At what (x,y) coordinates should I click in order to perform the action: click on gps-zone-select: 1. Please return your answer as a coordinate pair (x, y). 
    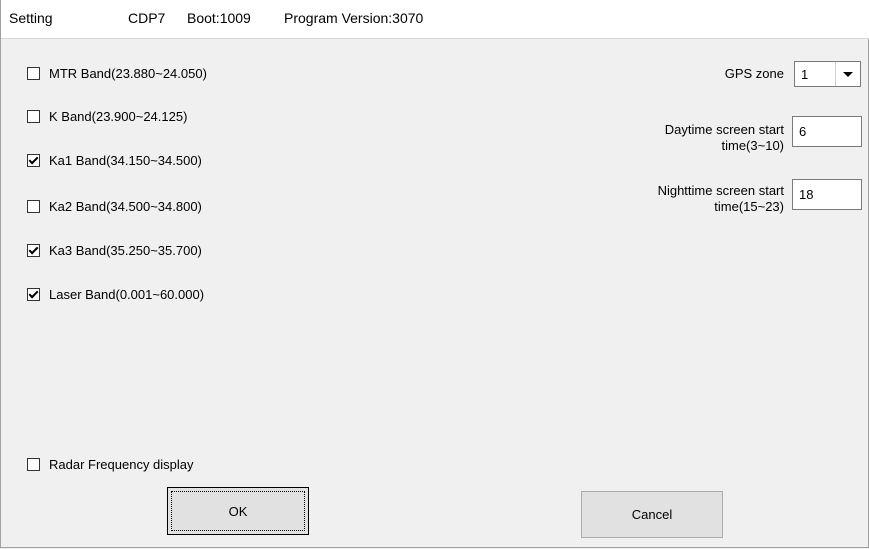
    Looking at the image, I should click on (827, 74).